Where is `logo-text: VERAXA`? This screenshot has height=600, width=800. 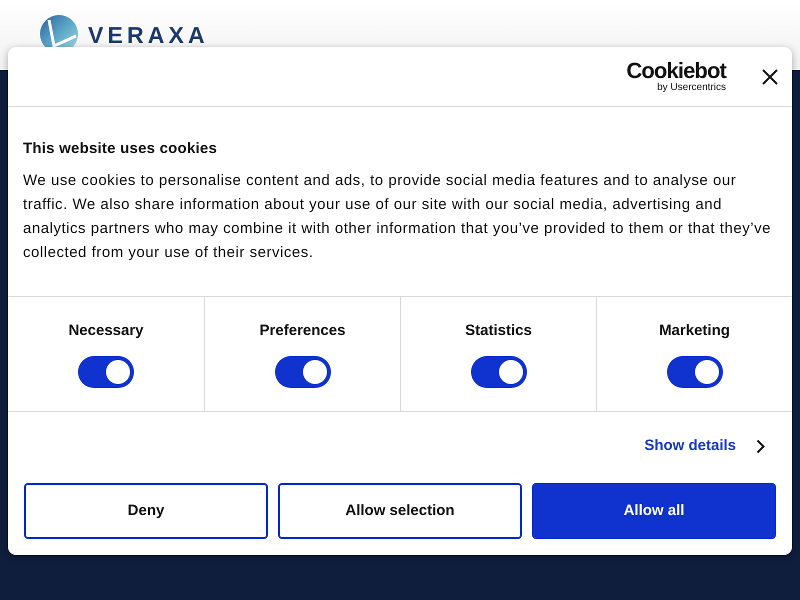 logo-text: VERAXA is located at coordinates (148, 35).